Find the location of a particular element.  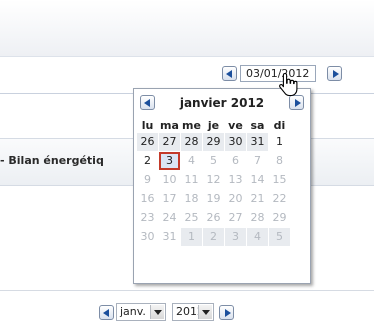

hand-pointer-icon is located at coordinates (288, 84).